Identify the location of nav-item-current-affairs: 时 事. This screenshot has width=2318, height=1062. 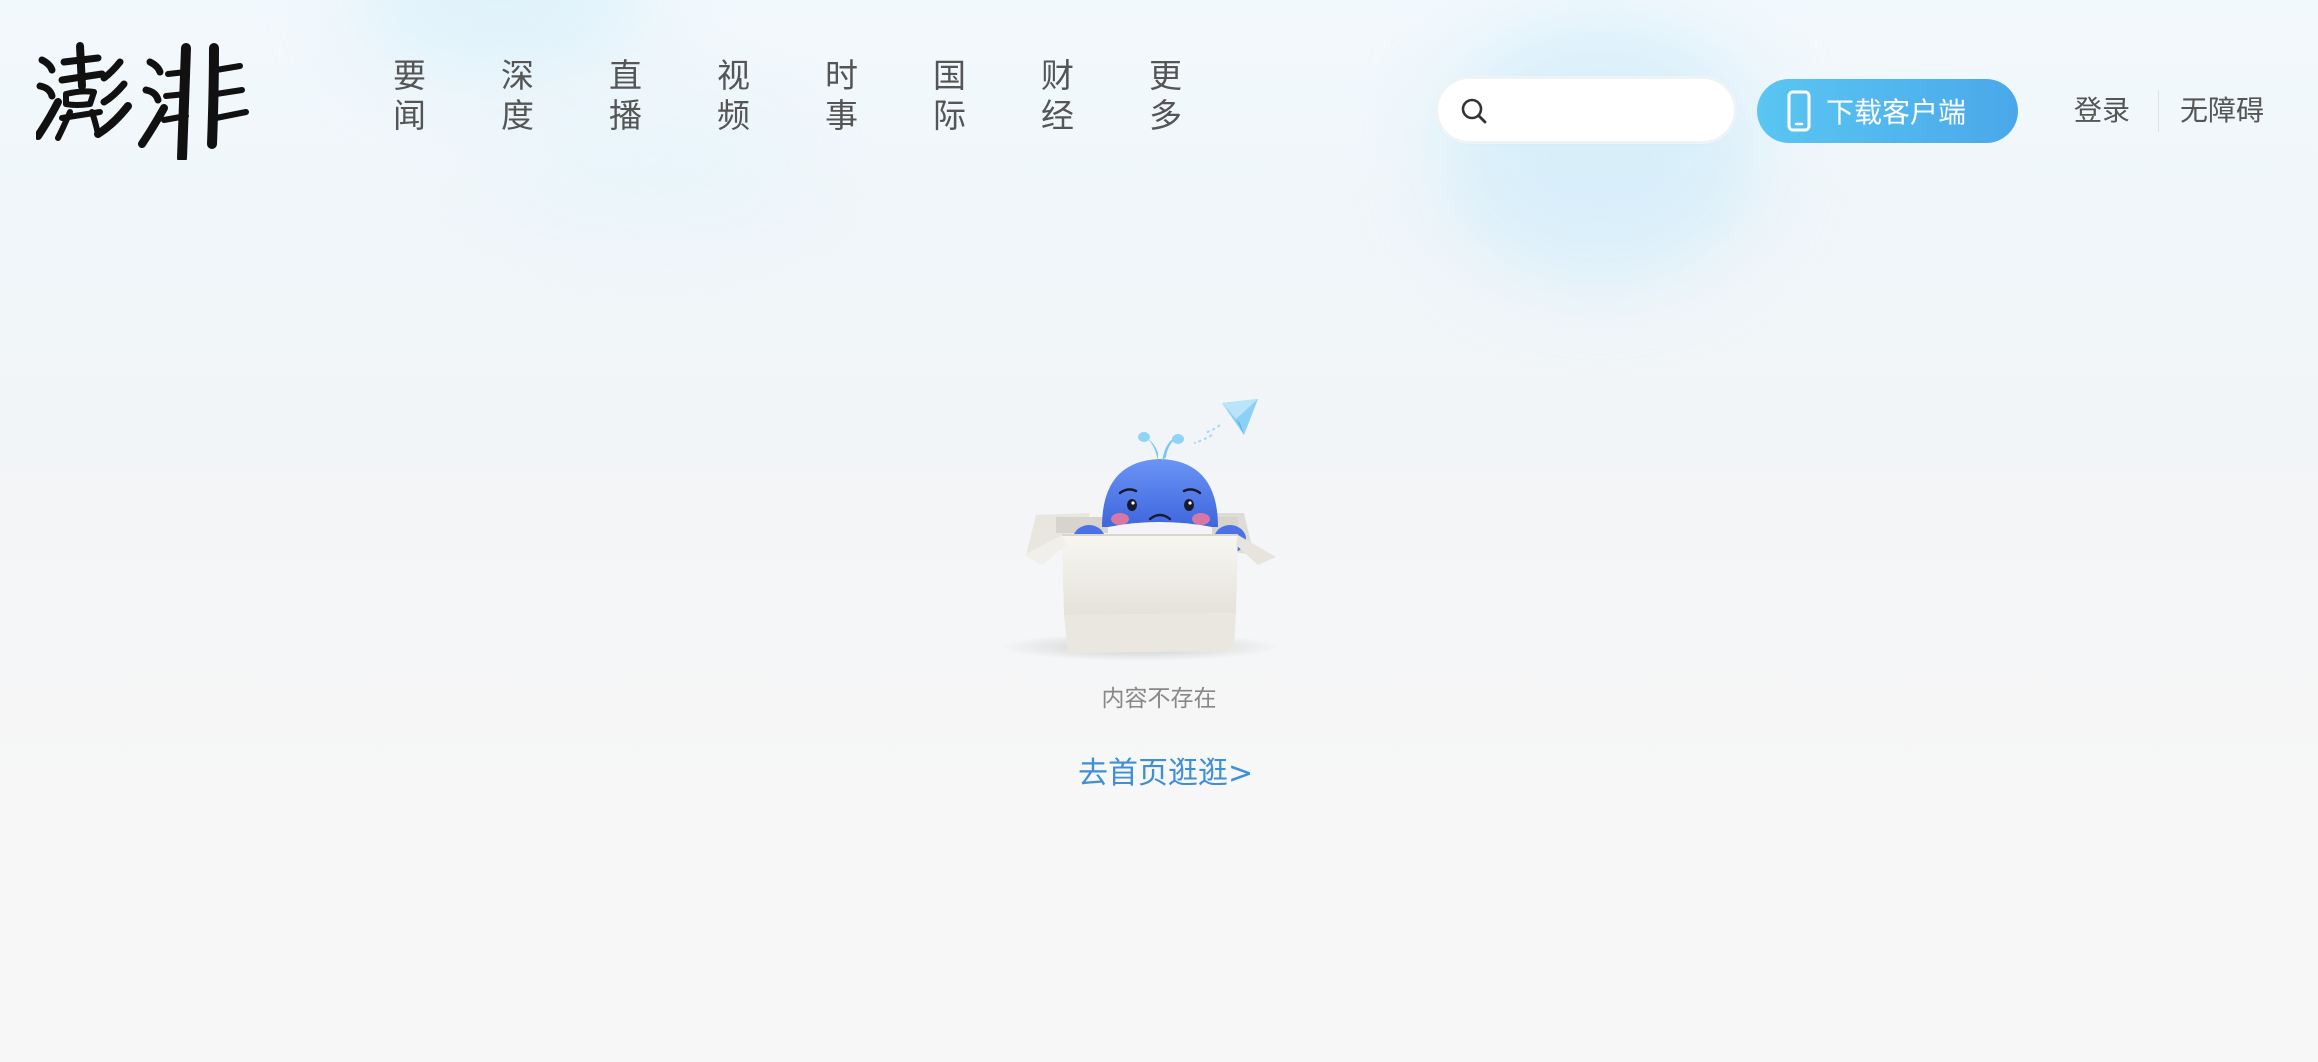
(871, 96).